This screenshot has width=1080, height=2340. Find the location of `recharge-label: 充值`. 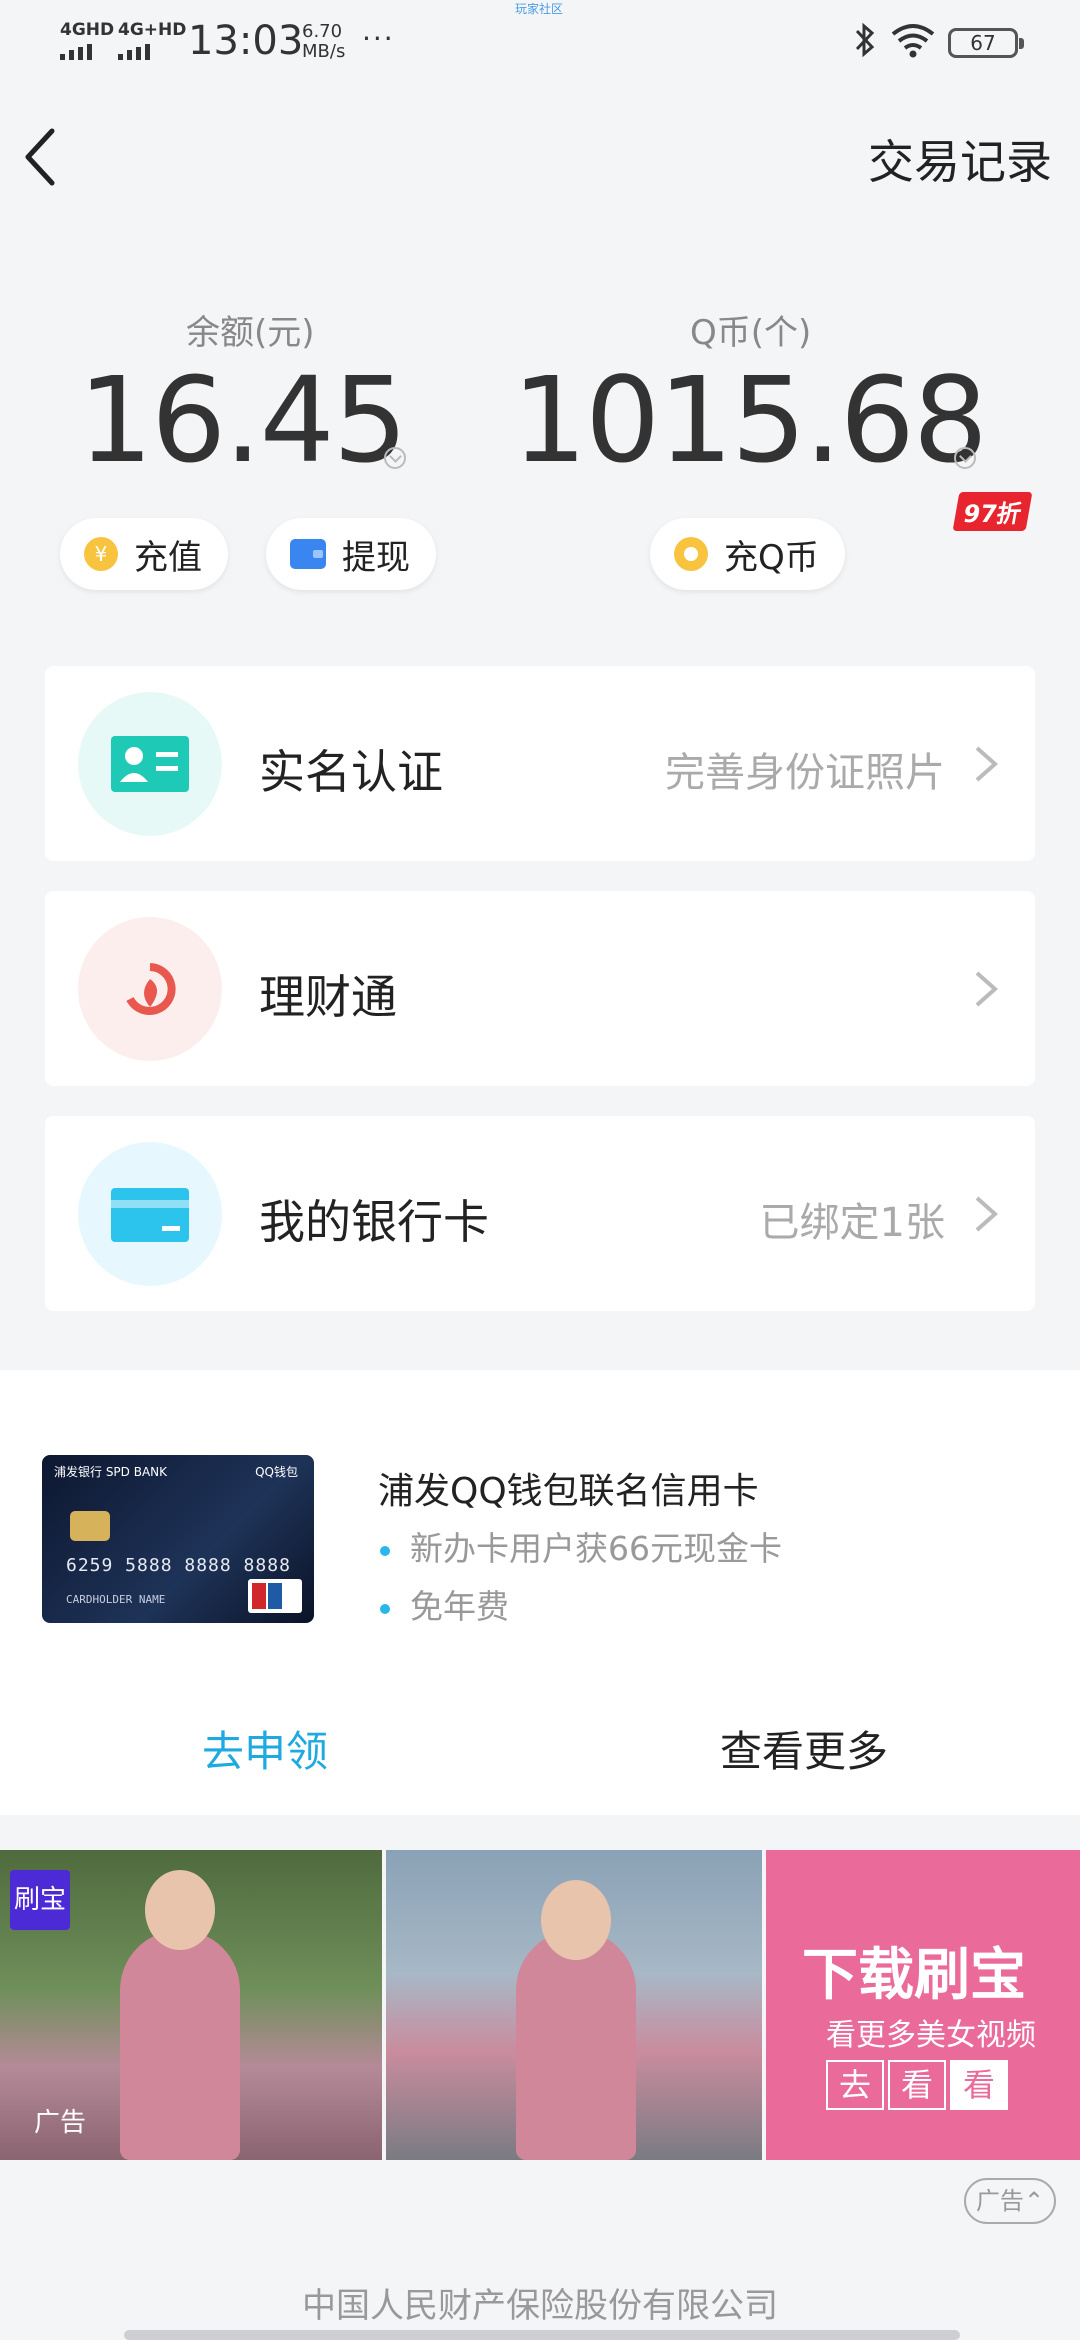

recharge-label: 充值 is located at coordinates (168, 557).